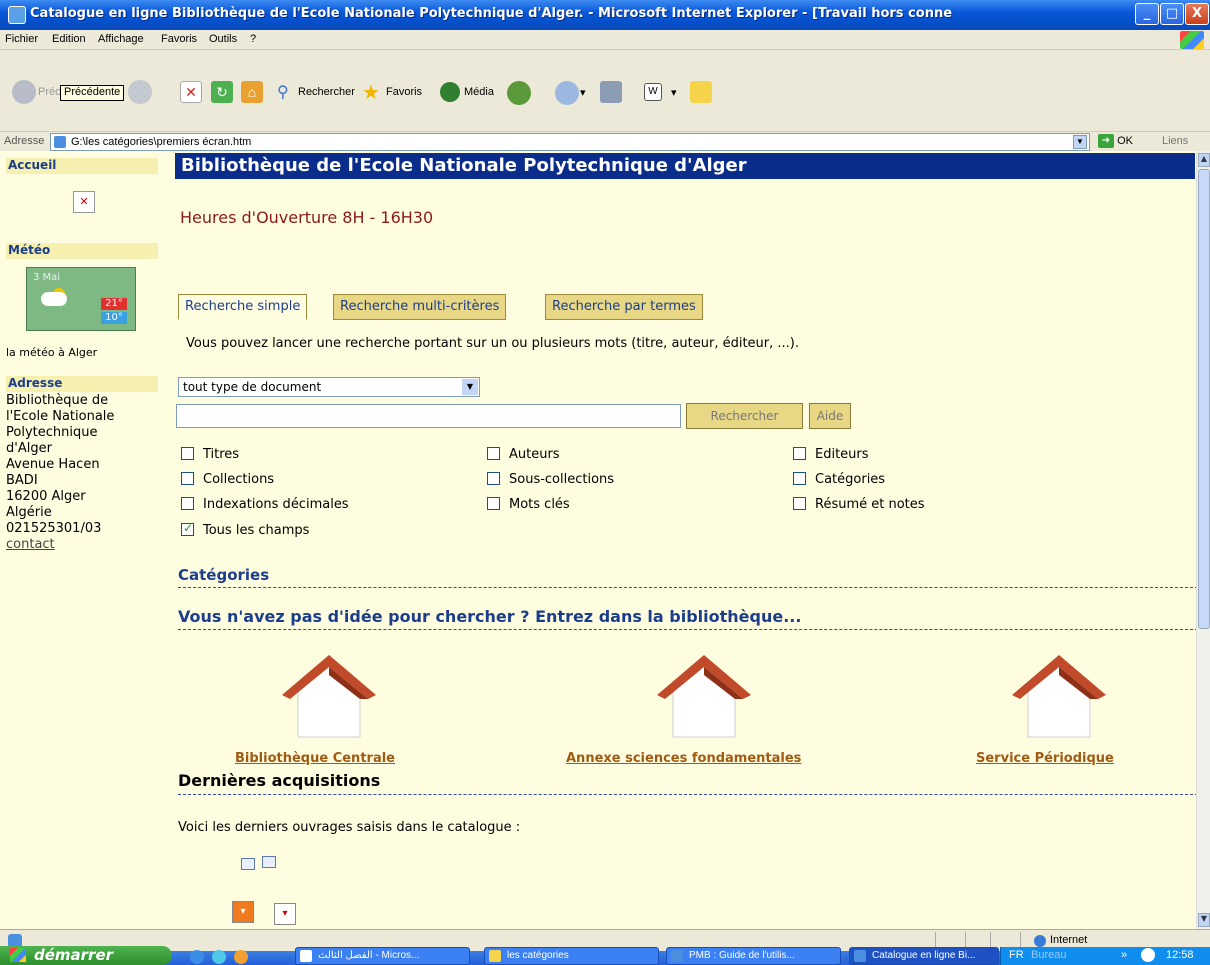 This screenshot has height=965, width=1210. Describe the element at coordinates (1048, 955) in the screenshot. I see `desktop-toolbar-label: Bureau` at that location.